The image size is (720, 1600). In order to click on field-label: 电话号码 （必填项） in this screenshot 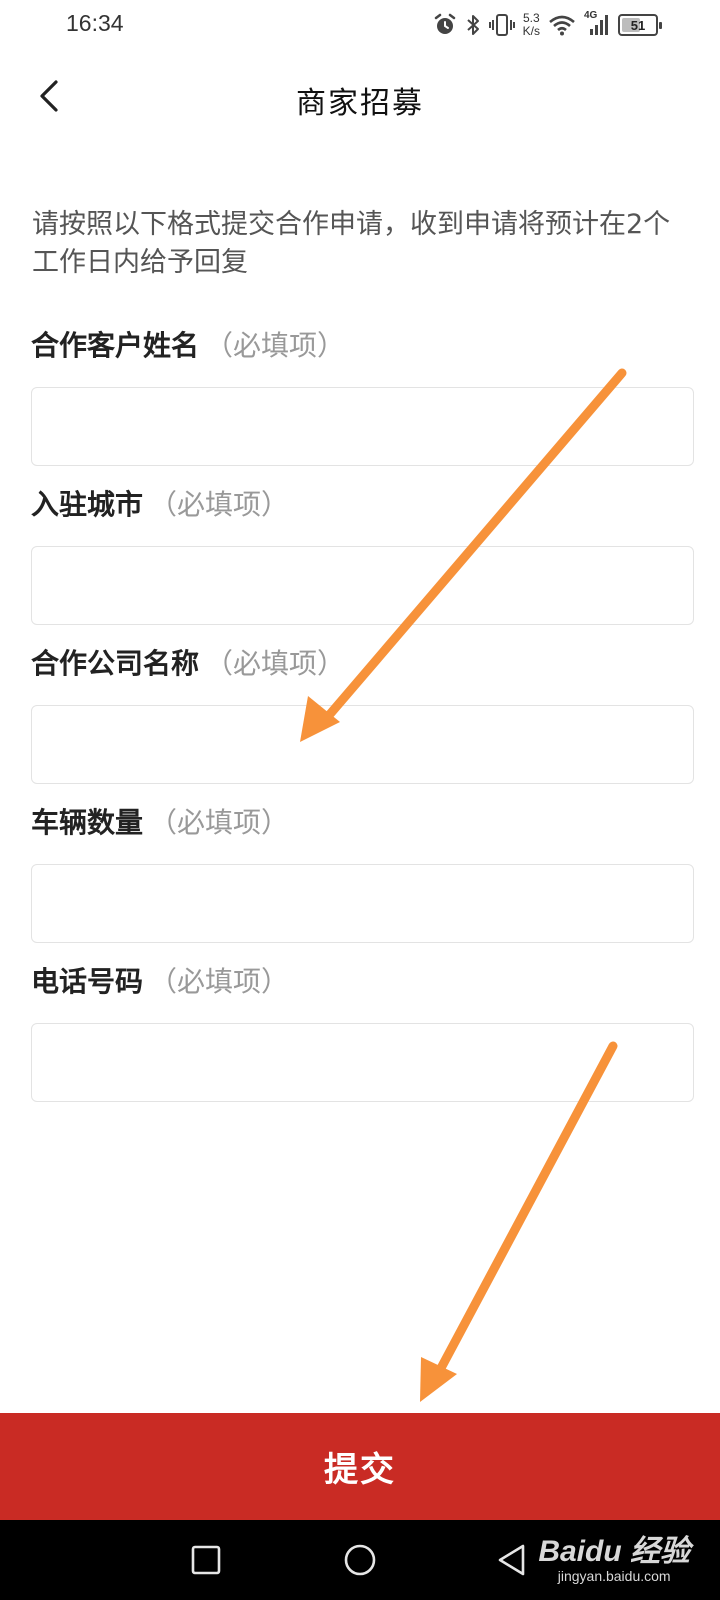, I will do `click(160, 982)`.